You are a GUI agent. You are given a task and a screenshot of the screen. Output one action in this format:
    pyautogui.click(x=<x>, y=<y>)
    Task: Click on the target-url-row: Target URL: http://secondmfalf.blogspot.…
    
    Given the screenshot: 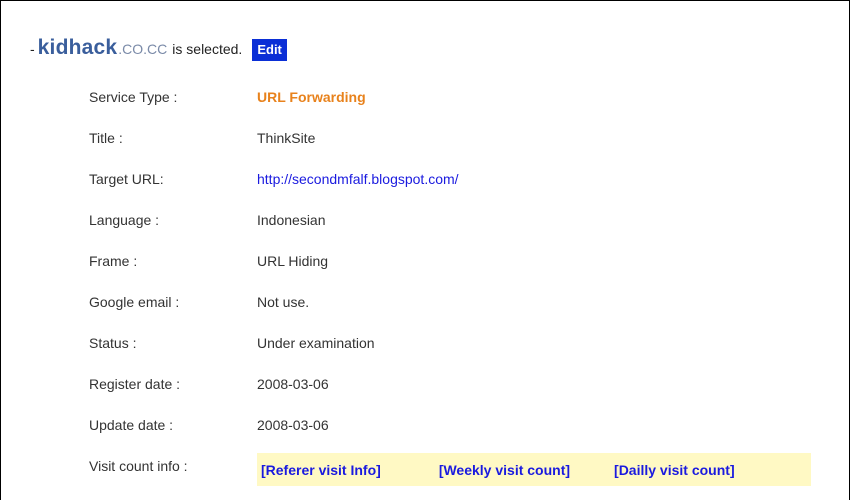 What is the action you would take?
    pyautogui.click(x=454, y=179)
    